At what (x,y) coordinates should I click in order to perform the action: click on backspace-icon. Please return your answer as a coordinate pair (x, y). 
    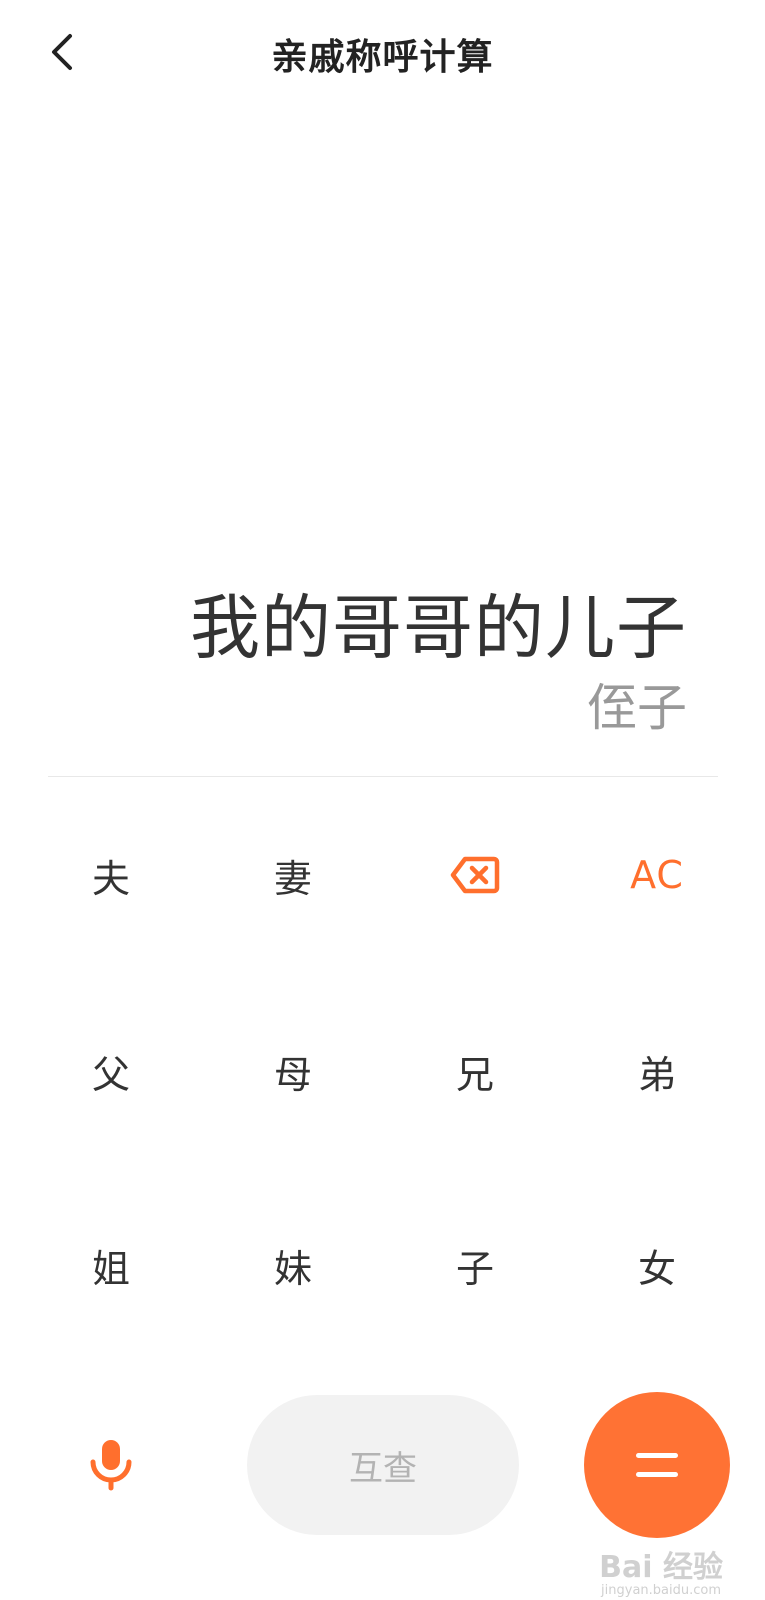
    Looking at the image, I should click on (475, 875).